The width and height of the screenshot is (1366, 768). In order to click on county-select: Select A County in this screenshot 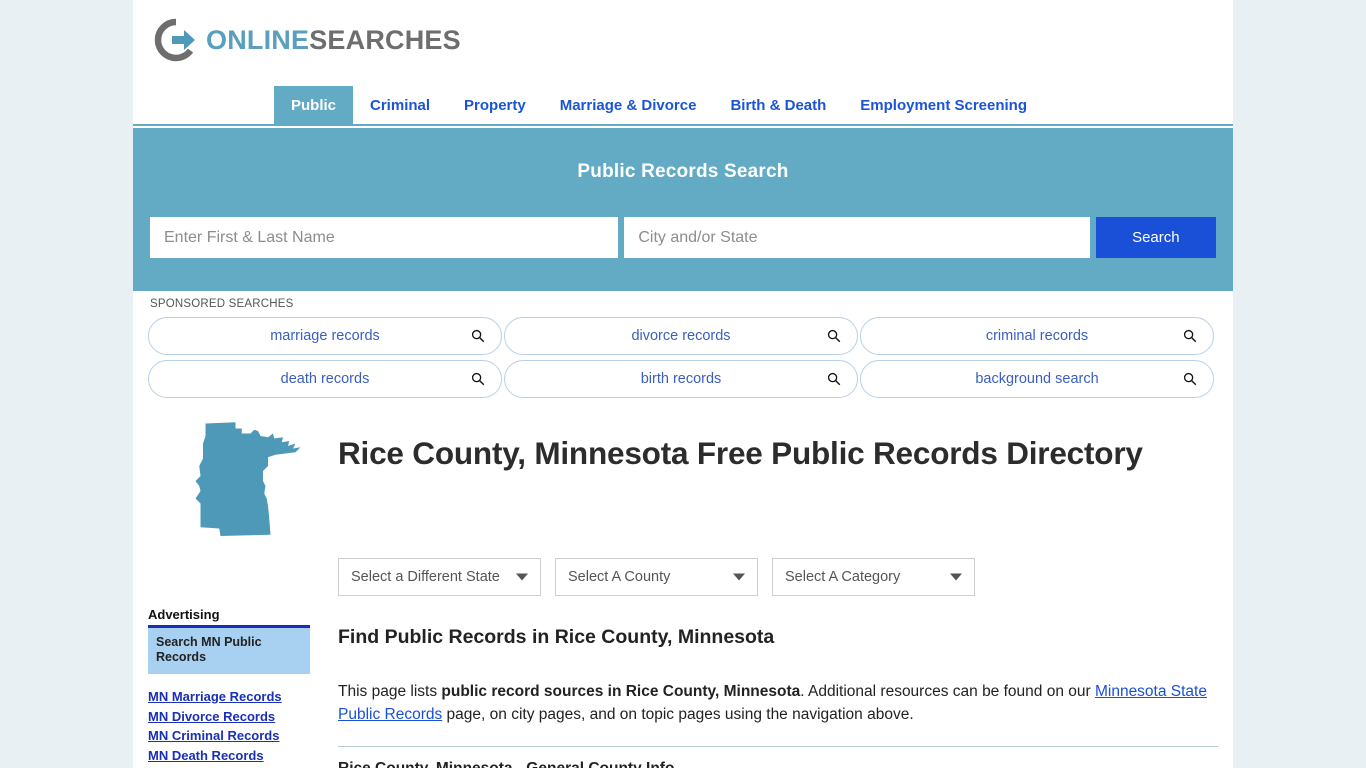, I will do `click(656, 577)`.